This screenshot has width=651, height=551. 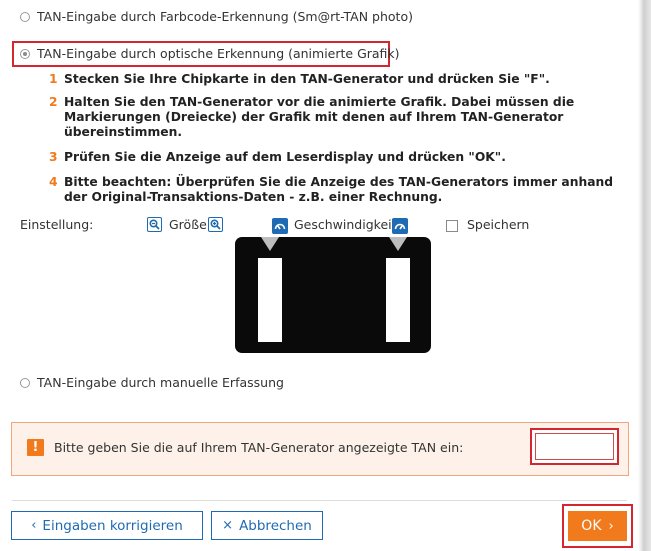 What do you see at coordinates (228, 525) in the screenshot?
I see `close-icon: ×` at bounding box center [228, 525].